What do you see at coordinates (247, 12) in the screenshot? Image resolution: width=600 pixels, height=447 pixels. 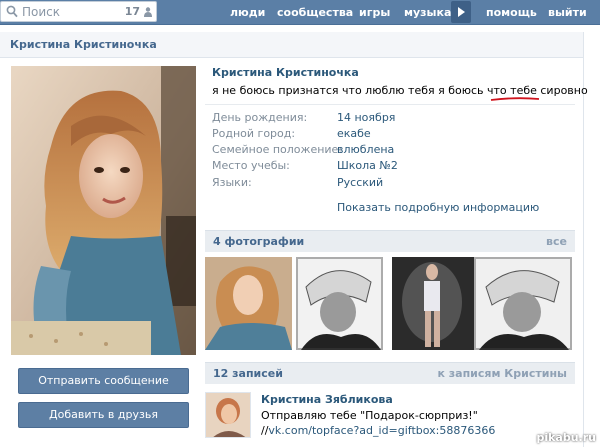 I see `nav-people: люди` at bounding box center [247, 12].